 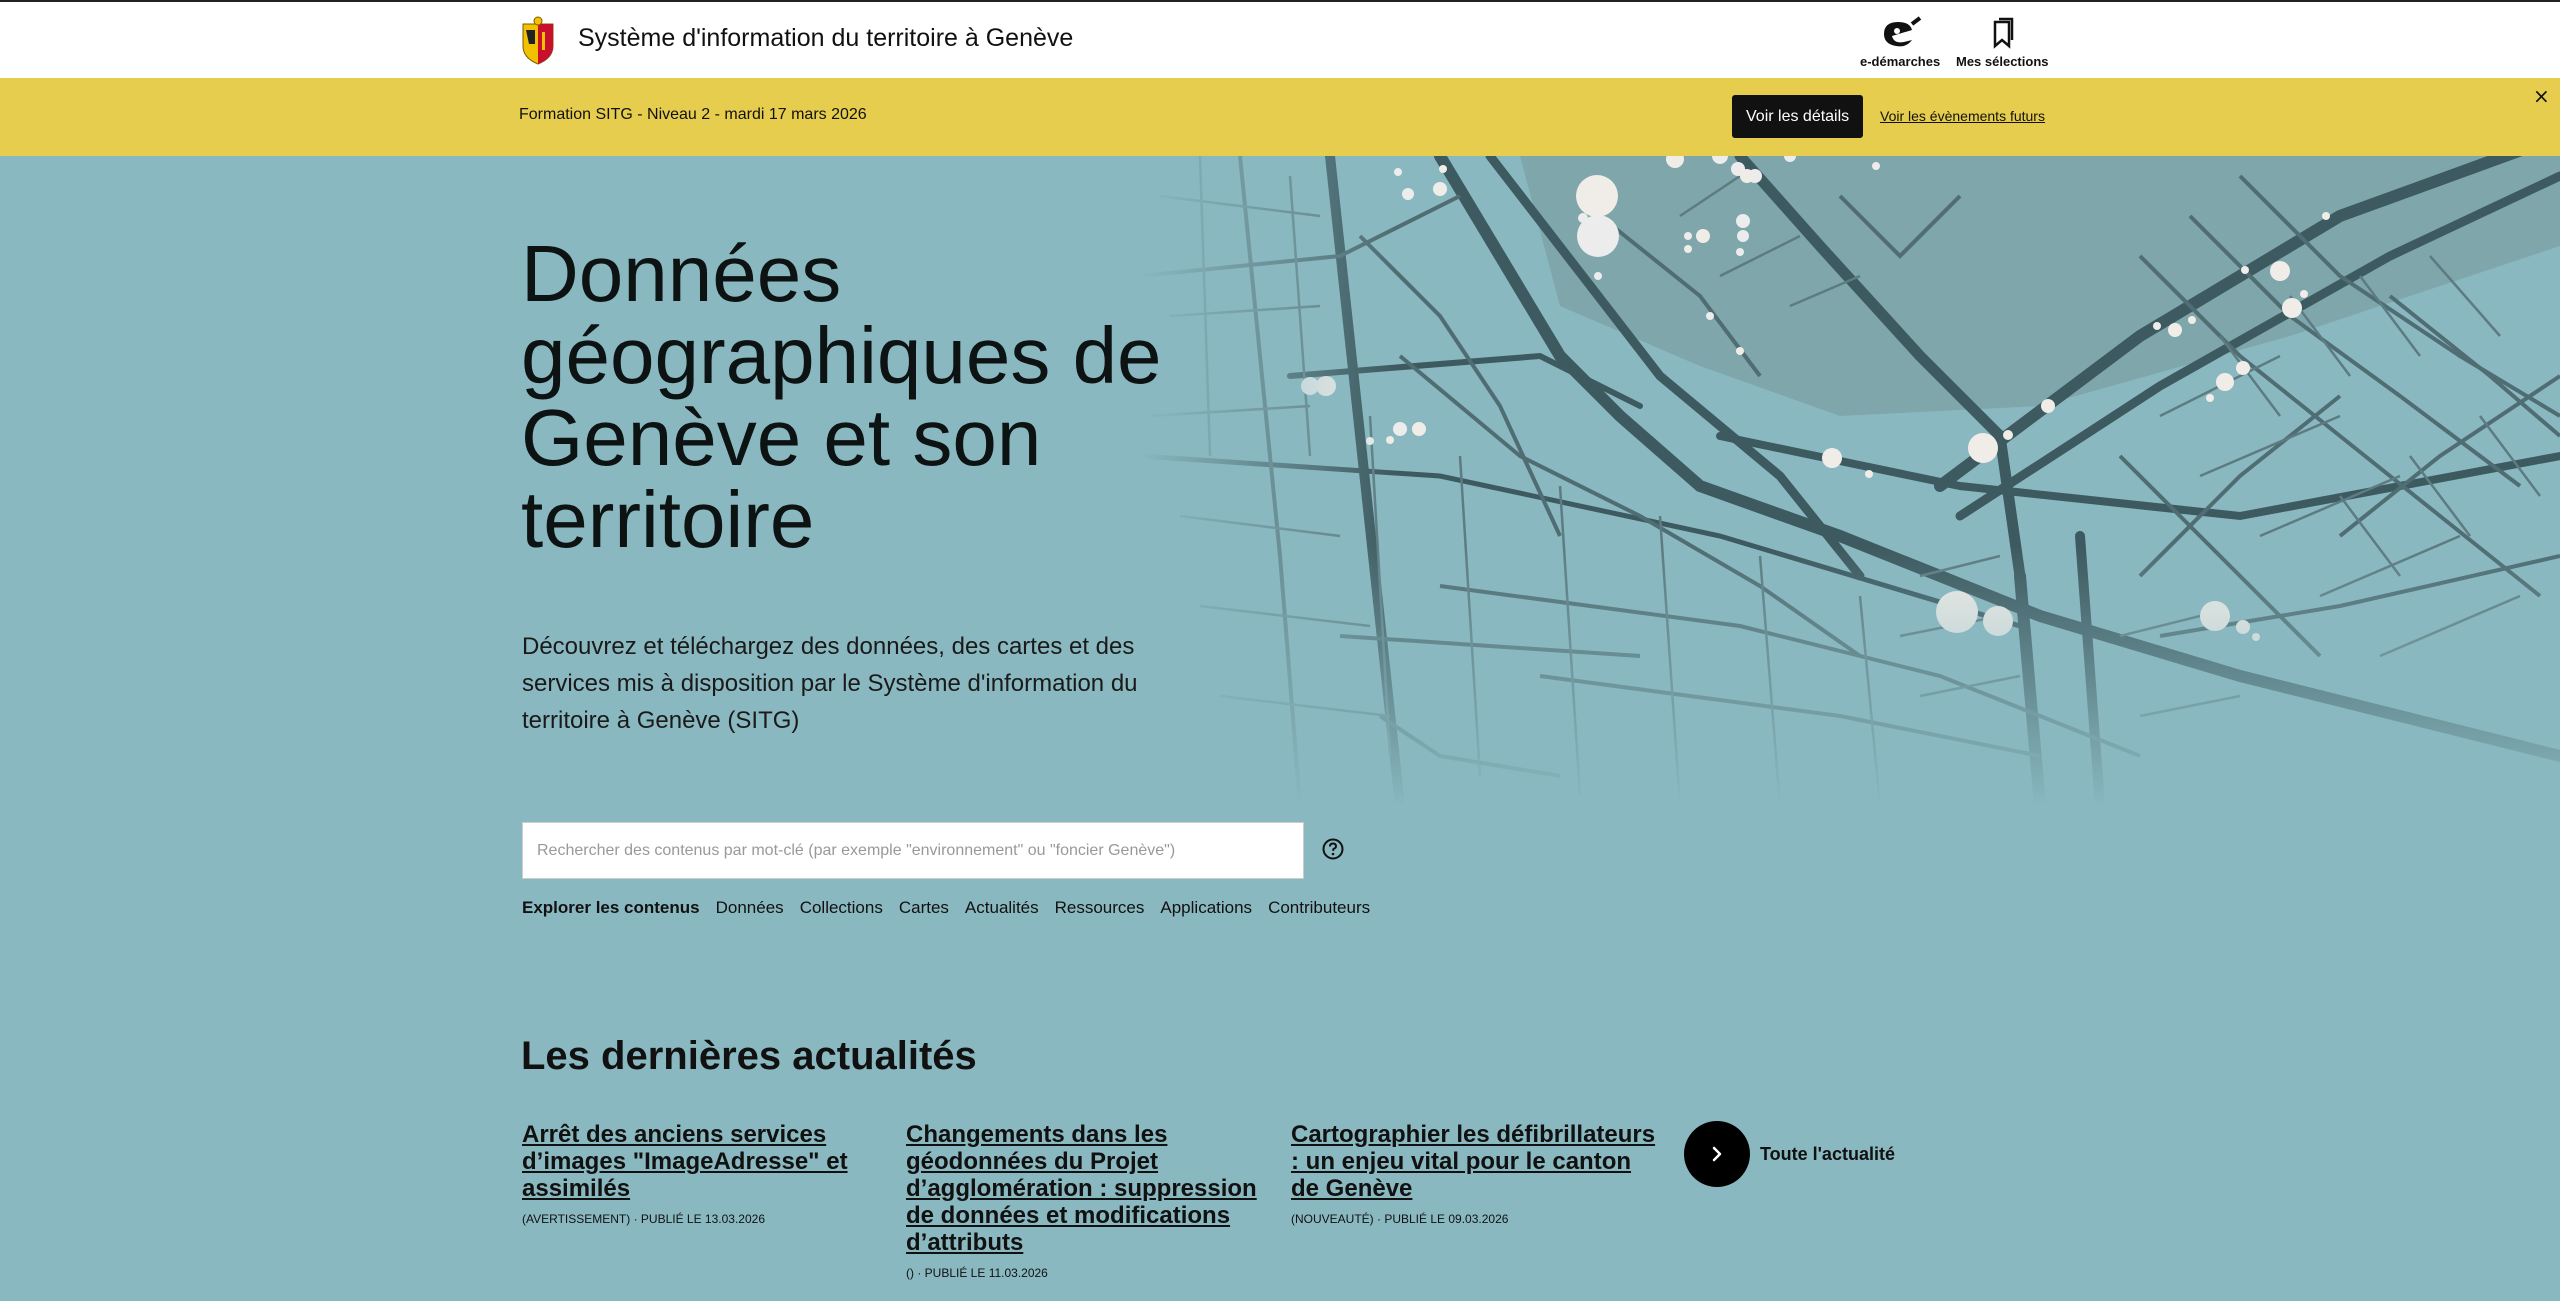 What do you see at coordinates (750, 908) in the screenshot?
I see `explore-link-donnees: Données` at bounding box center [750, 908].